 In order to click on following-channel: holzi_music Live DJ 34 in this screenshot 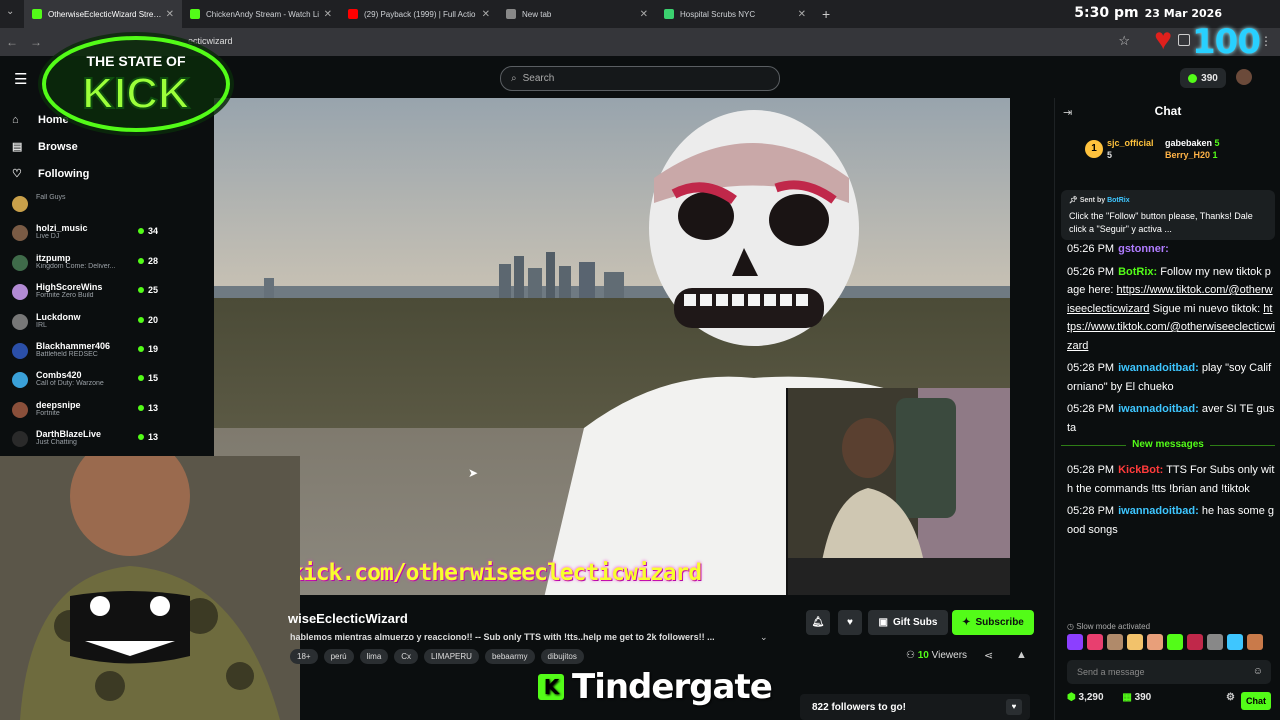, I will do `click(86, 233)`.